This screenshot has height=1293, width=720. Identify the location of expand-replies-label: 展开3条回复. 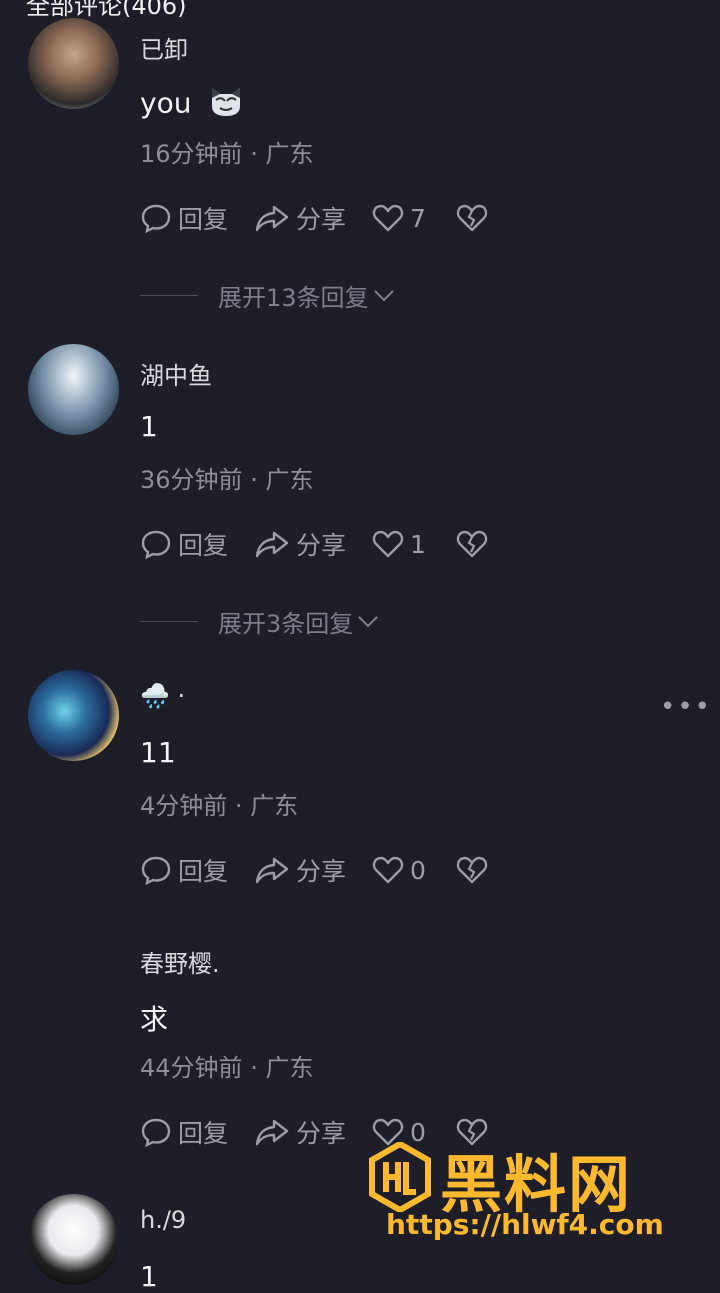
(286, 624).